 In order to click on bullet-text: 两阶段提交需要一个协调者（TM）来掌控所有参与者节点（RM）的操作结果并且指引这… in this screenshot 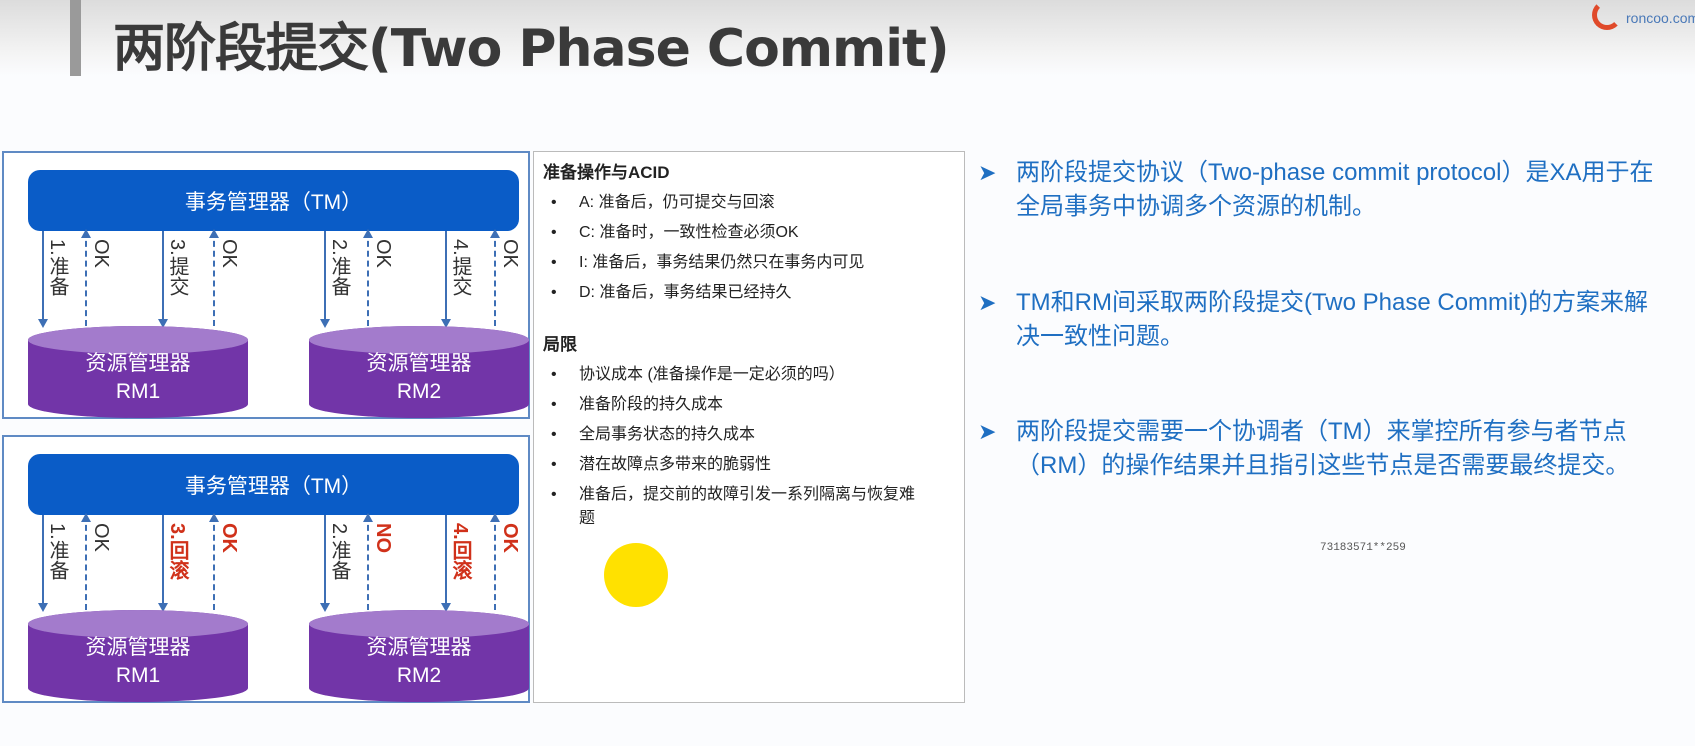, I will do `click(1323, 448)`.